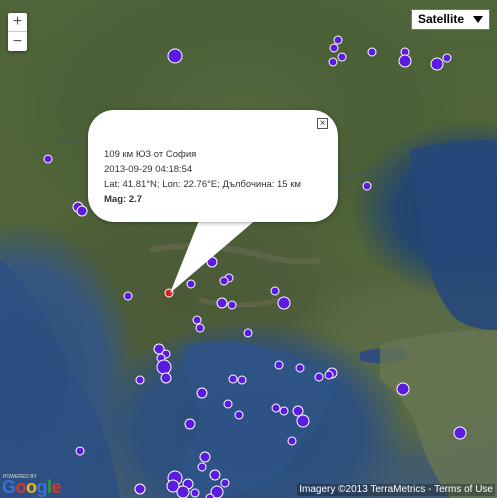 This screenshot has width=497, height=498. What do you see at coordinates (169, 293) in the screenshot?
I see `selected-earthquake-marker` at bounding box center [169, 293].